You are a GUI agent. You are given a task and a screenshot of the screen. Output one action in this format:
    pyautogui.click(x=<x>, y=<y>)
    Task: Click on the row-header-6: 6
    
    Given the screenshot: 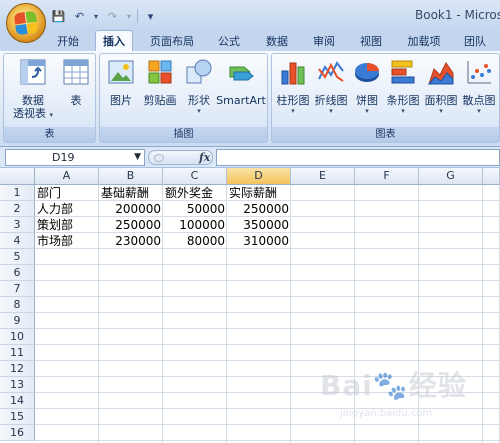 What is the action you would take?
    pyautogui.click(x=17, y=273)
    